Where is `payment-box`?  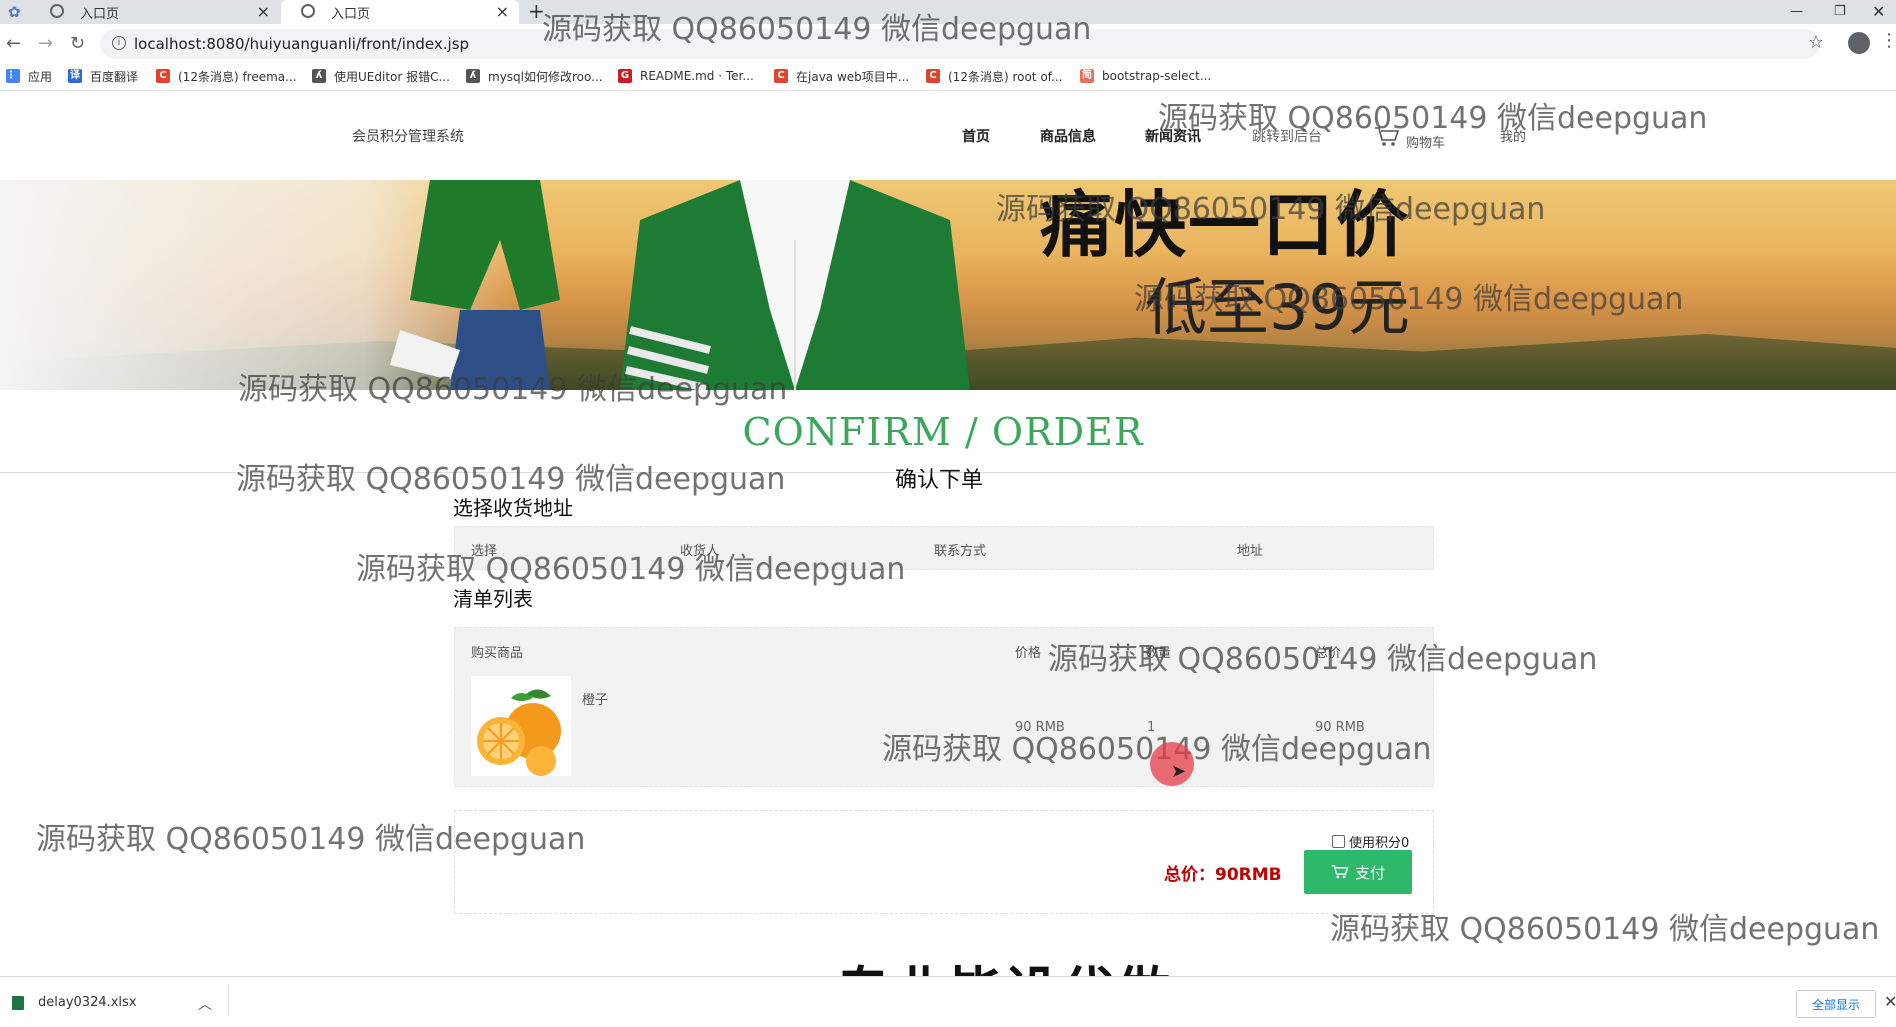
payment-box is located at coordinates (944, 862).